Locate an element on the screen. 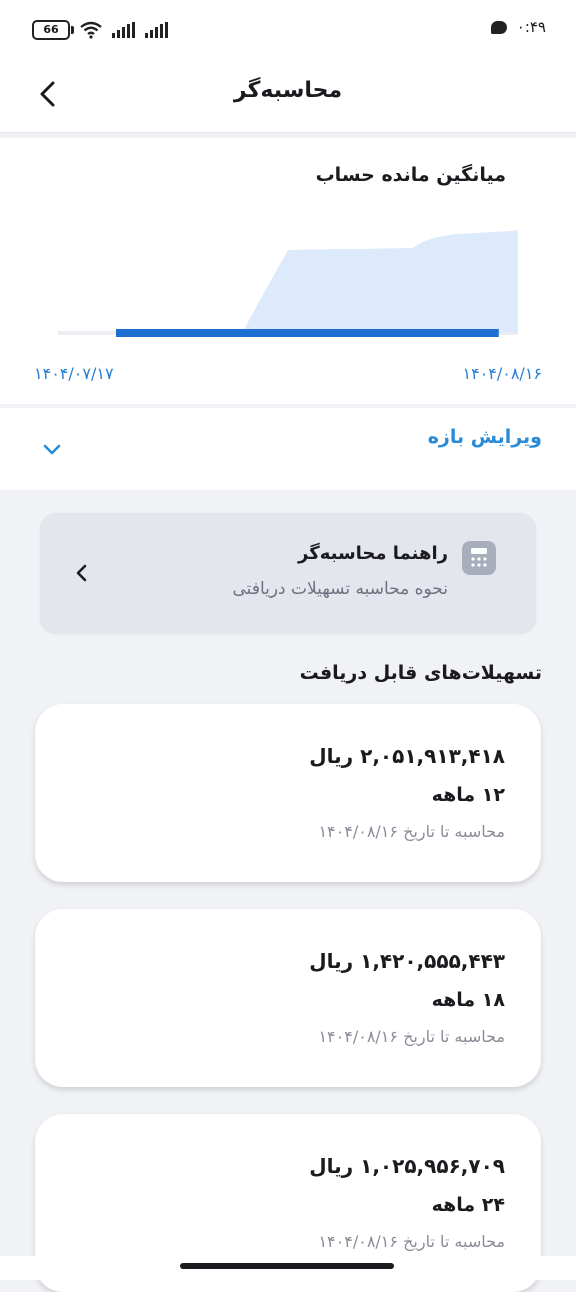  chart-area-series is located at coordinates (288, 281).